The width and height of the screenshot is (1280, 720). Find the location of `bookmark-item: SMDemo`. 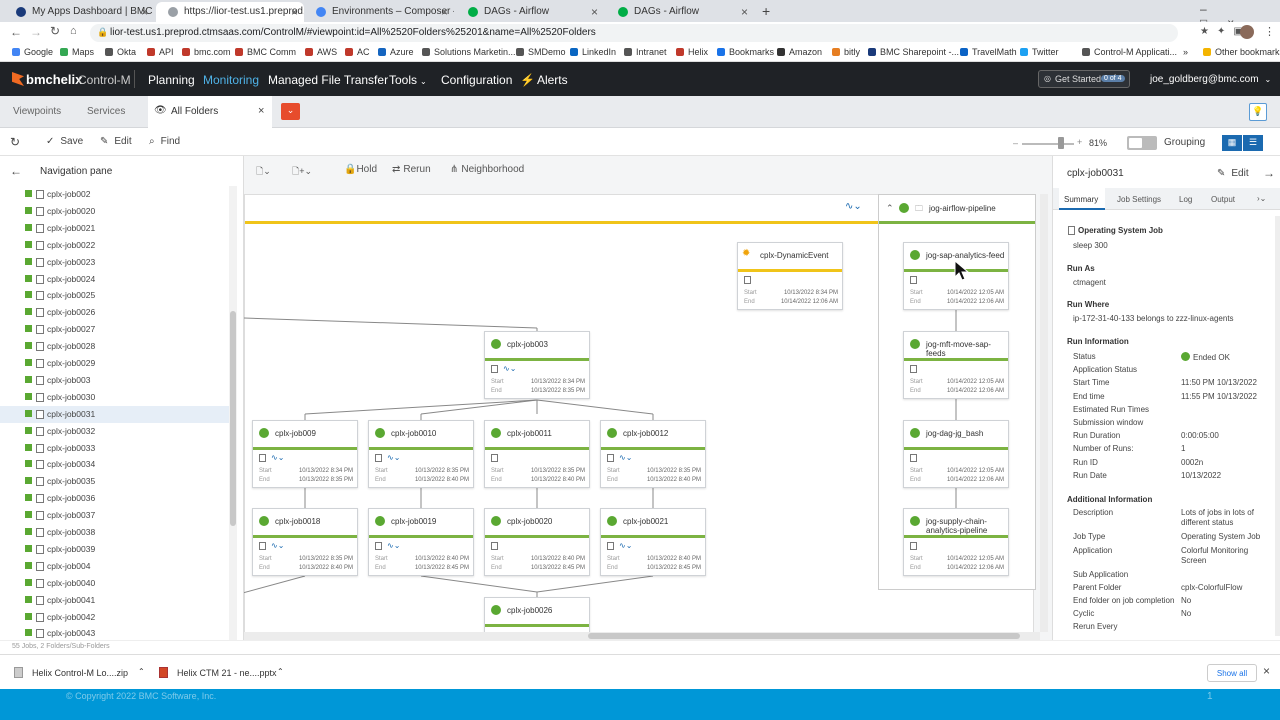

bookmark-item: SMDemo is located at coordinates (541, 52).